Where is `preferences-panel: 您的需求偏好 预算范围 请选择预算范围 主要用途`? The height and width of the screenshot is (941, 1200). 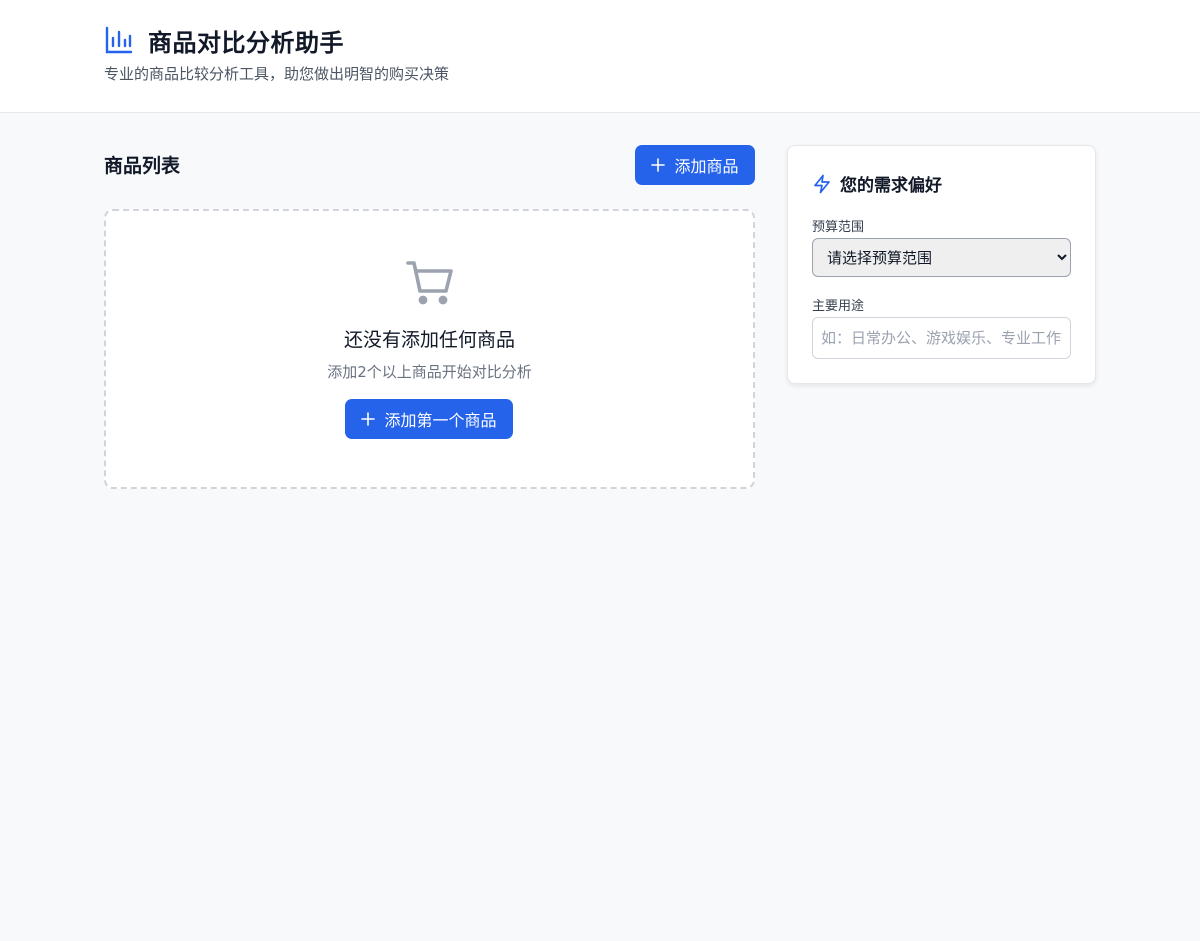 preferences-panel: 您的需求偏好 预算范围 请选择预算范围 主要用途 is located at coordinates (941, 264).